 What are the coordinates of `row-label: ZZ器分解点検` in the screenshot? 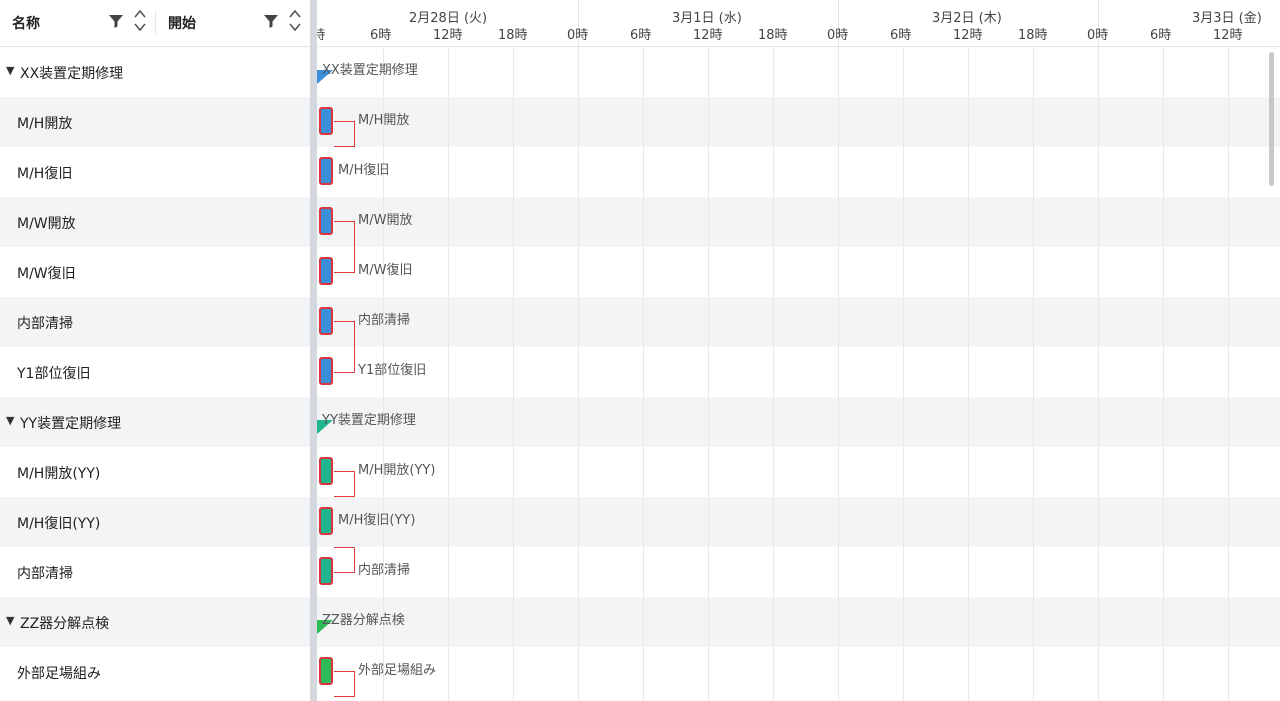 It's located at (65, 624).